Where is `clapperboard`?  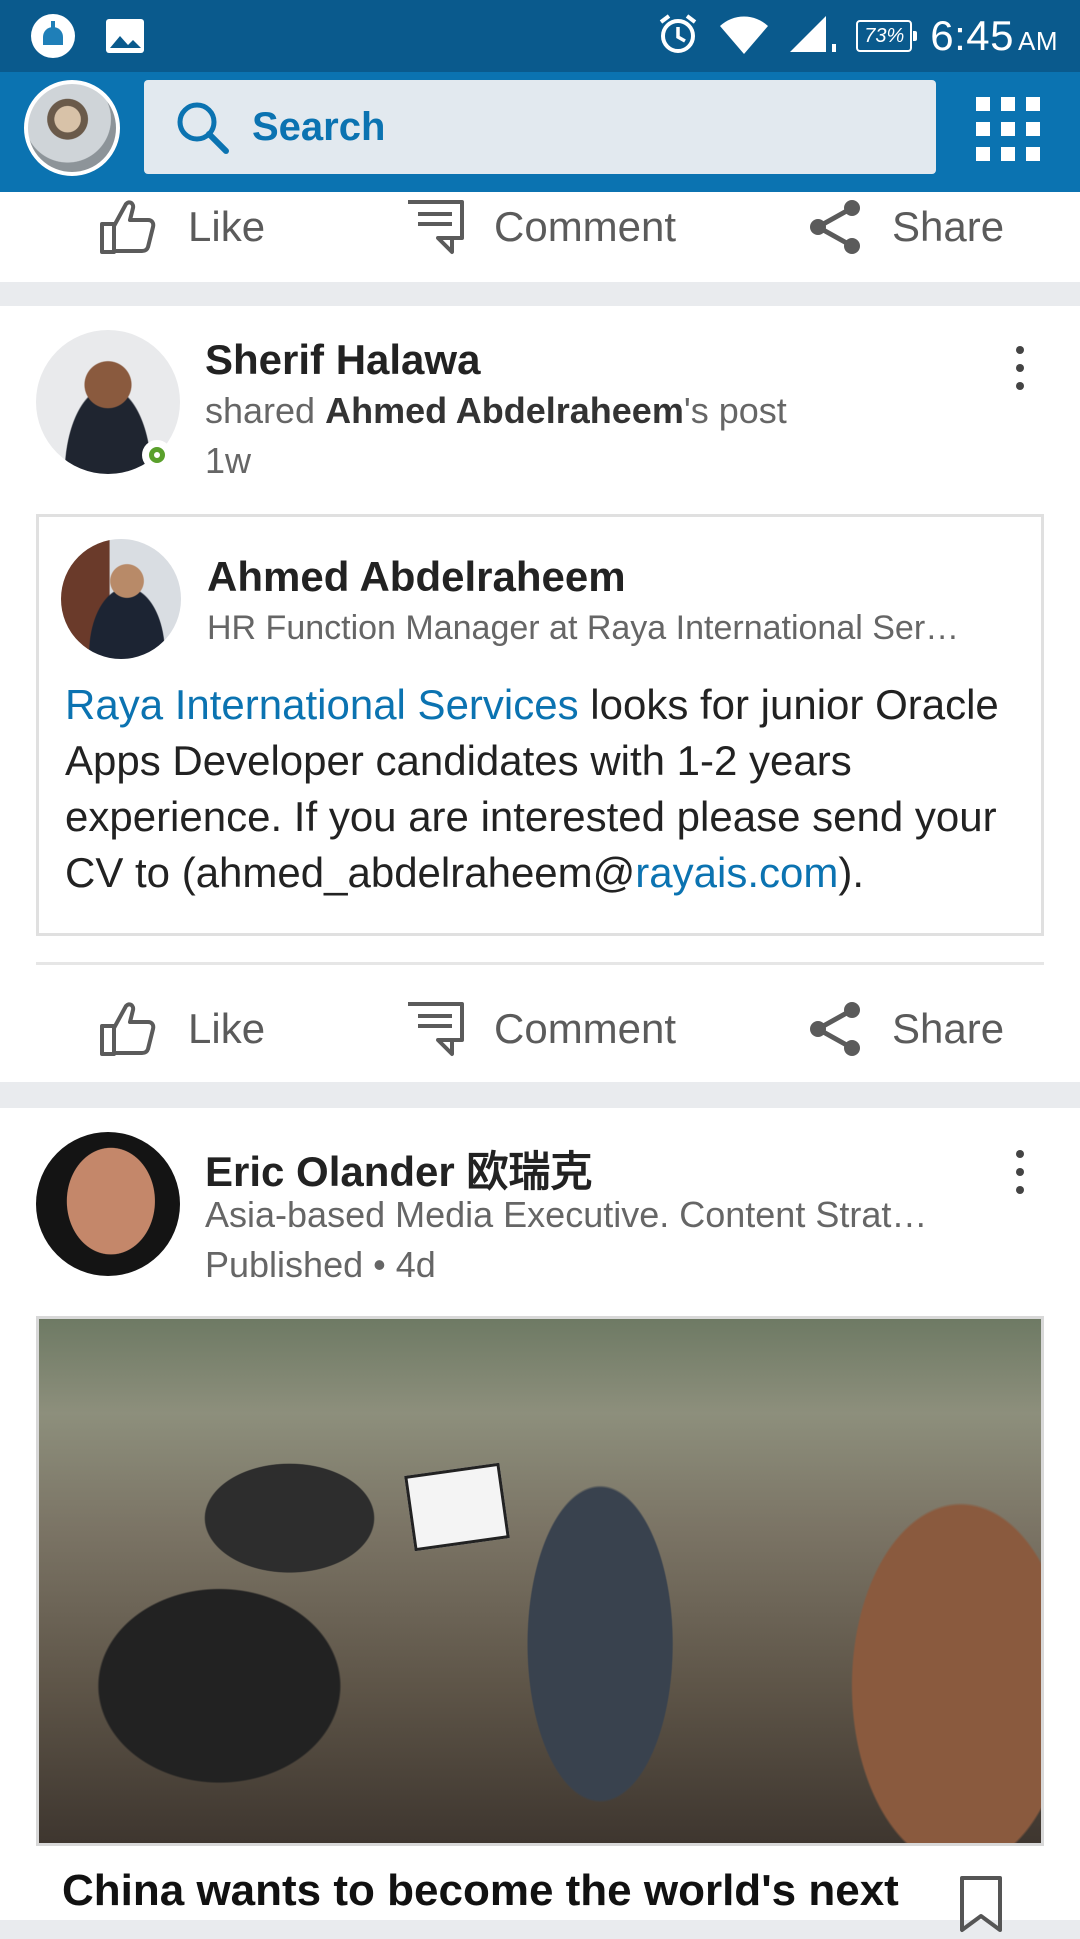
clapperboard is located at coordinates (457, 1507).